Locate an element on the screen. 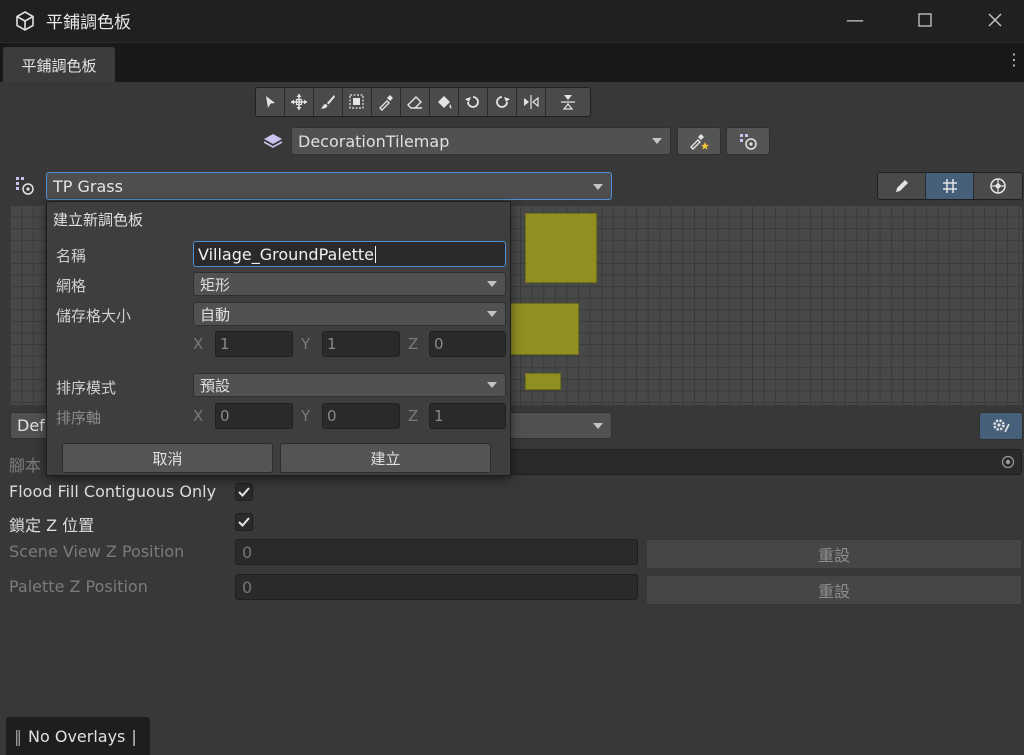 This screenshot has height=755, width=1024. tool-toolbar is located at coordinates (423, 102).